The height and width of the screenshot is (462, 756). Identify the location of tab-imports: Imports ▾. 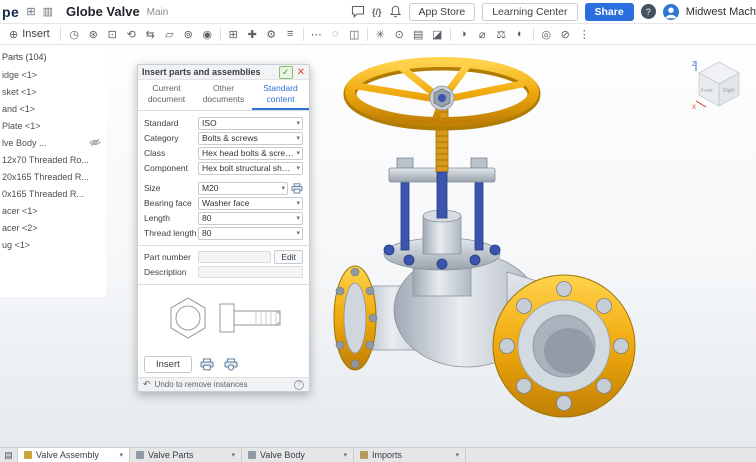
(410, 455).